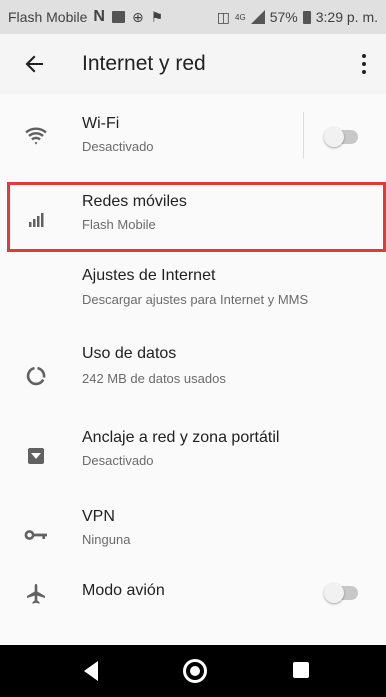  What do you see at coordinates (144, 63) in the screenshot?
I see `page-title: Internet y red` at bounding box center [144, 63].